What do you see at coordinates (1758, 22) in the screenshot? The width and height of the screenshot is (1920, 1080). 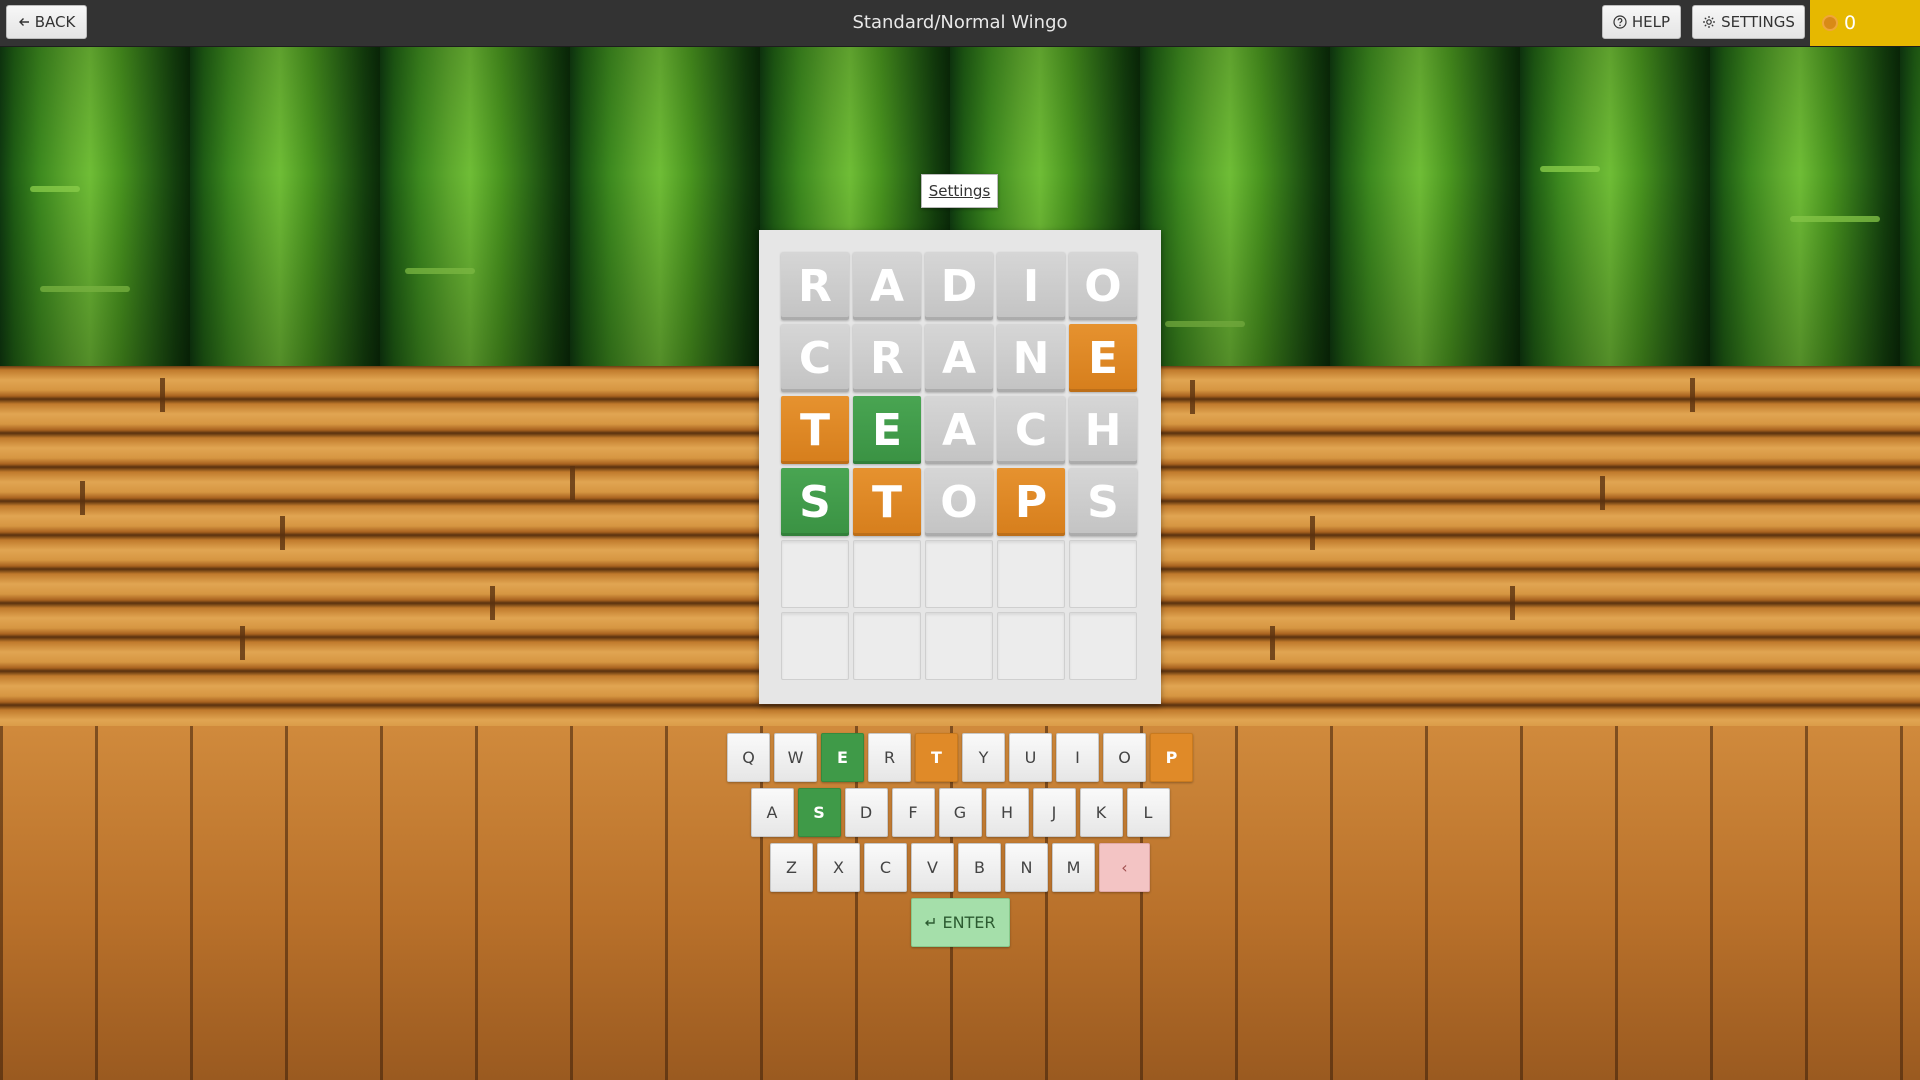 I see `settings-label: SETTINGS` at bounding box center [1758, 22].